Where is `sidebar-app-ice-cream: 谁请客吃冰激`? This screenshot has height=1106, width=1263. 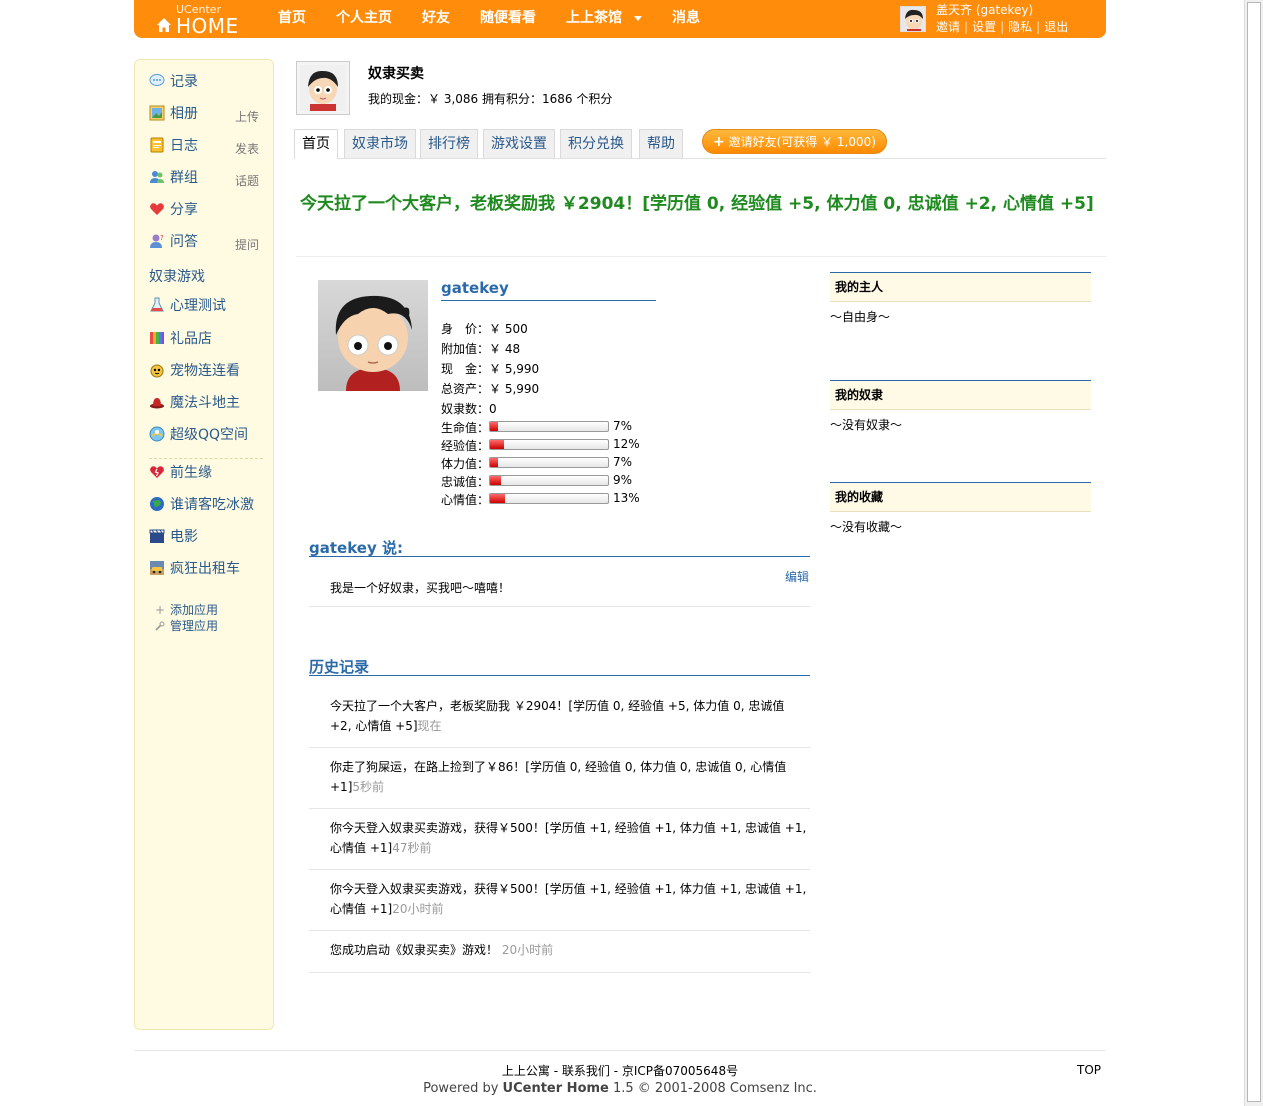
sidebar-app-ice-cream: 谁请客吃冰激 is located at coordinates (201, 504).